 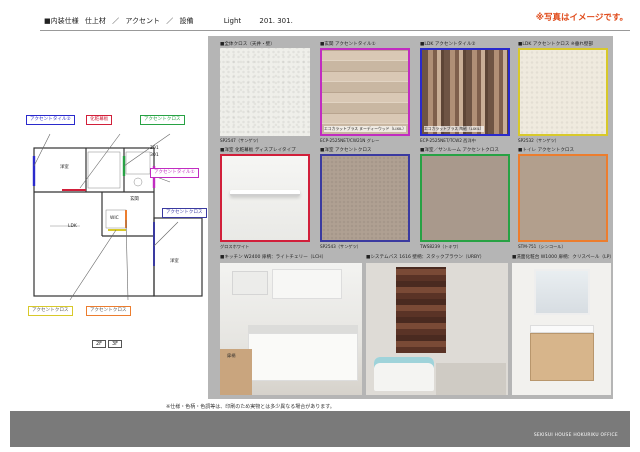 I want to click on counter, so click(x=303, y=329).